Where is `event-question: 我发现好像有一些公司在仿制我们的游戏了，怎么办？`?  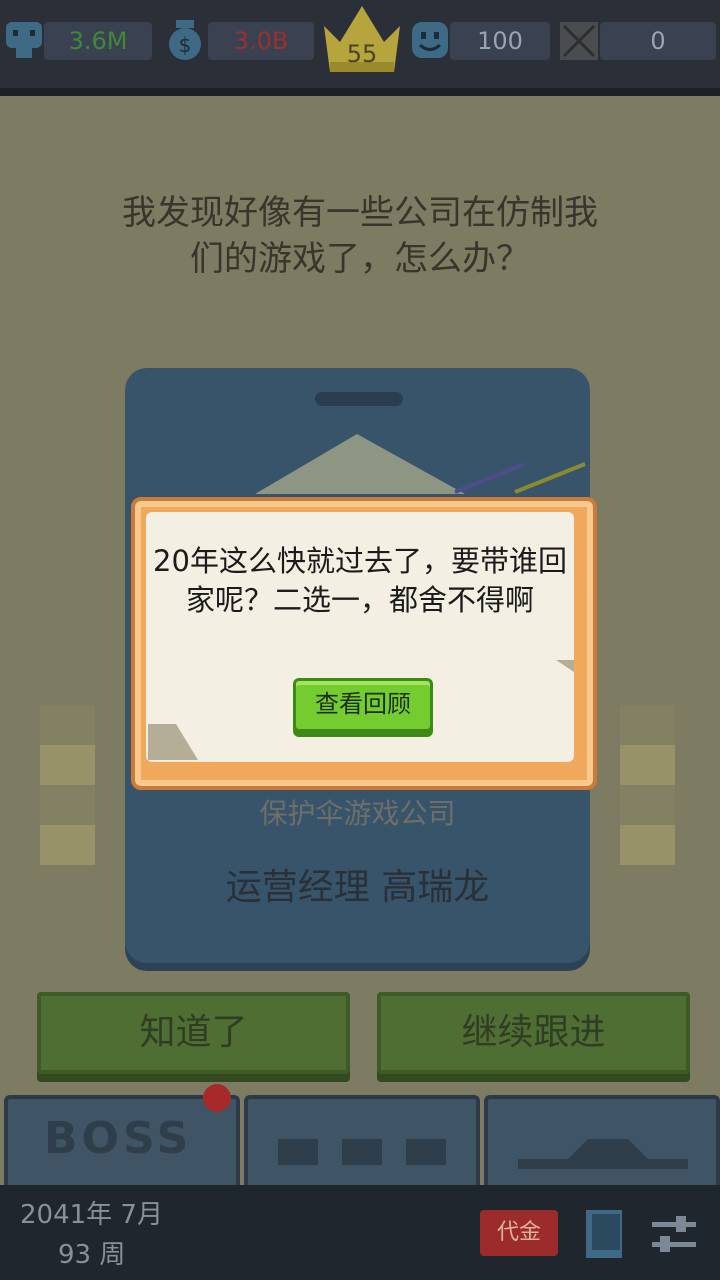 event-question: 我发现好像有一些公司在仿制我们的游戏了，怎么办？ is located at coordinates (360, 236).